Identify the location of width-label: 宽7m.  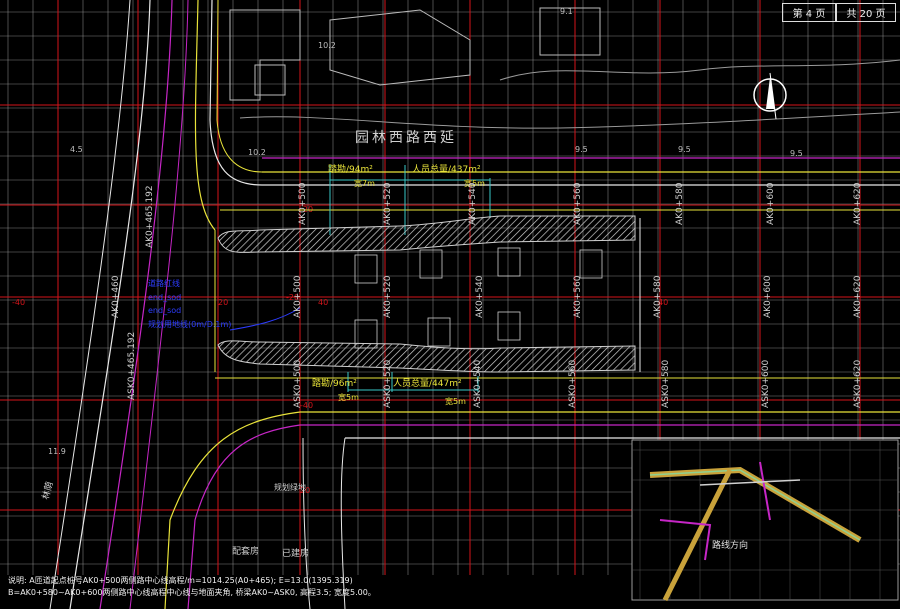
(364, 183).